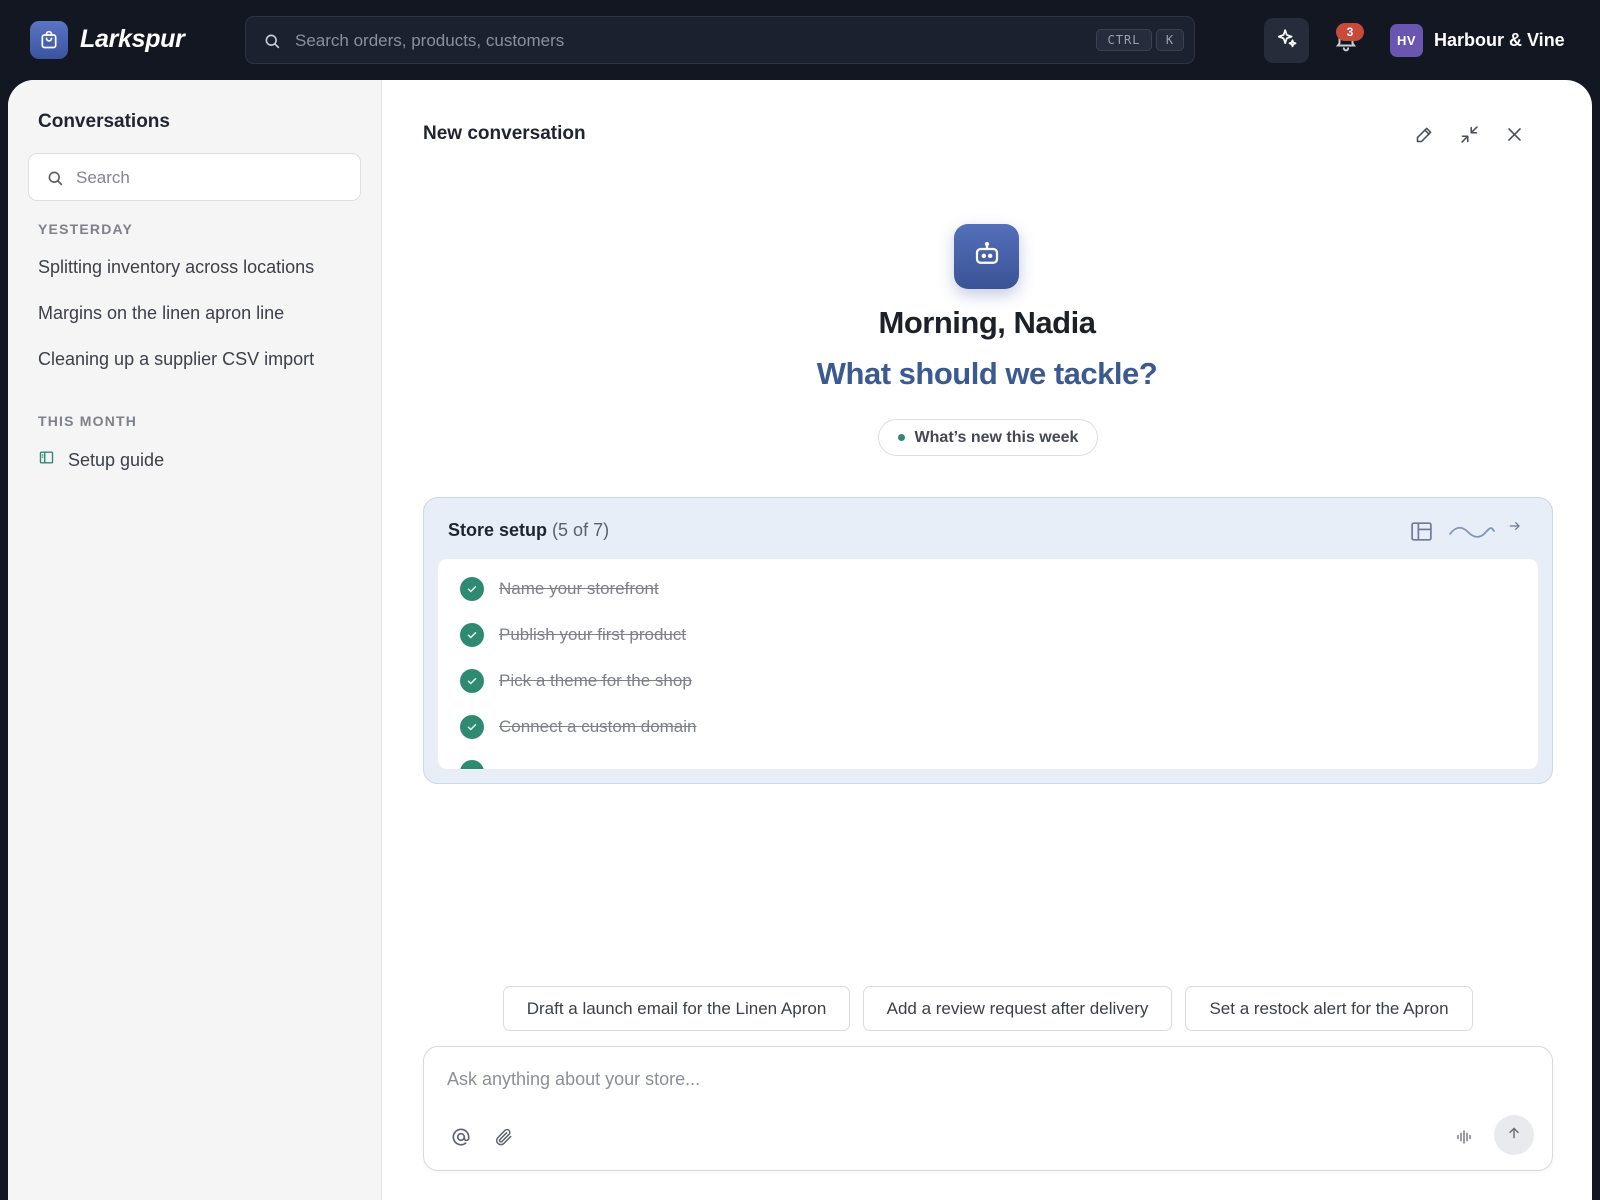  I want to click on conversation-item: Margins on the linen apron line, so click(161, 313).